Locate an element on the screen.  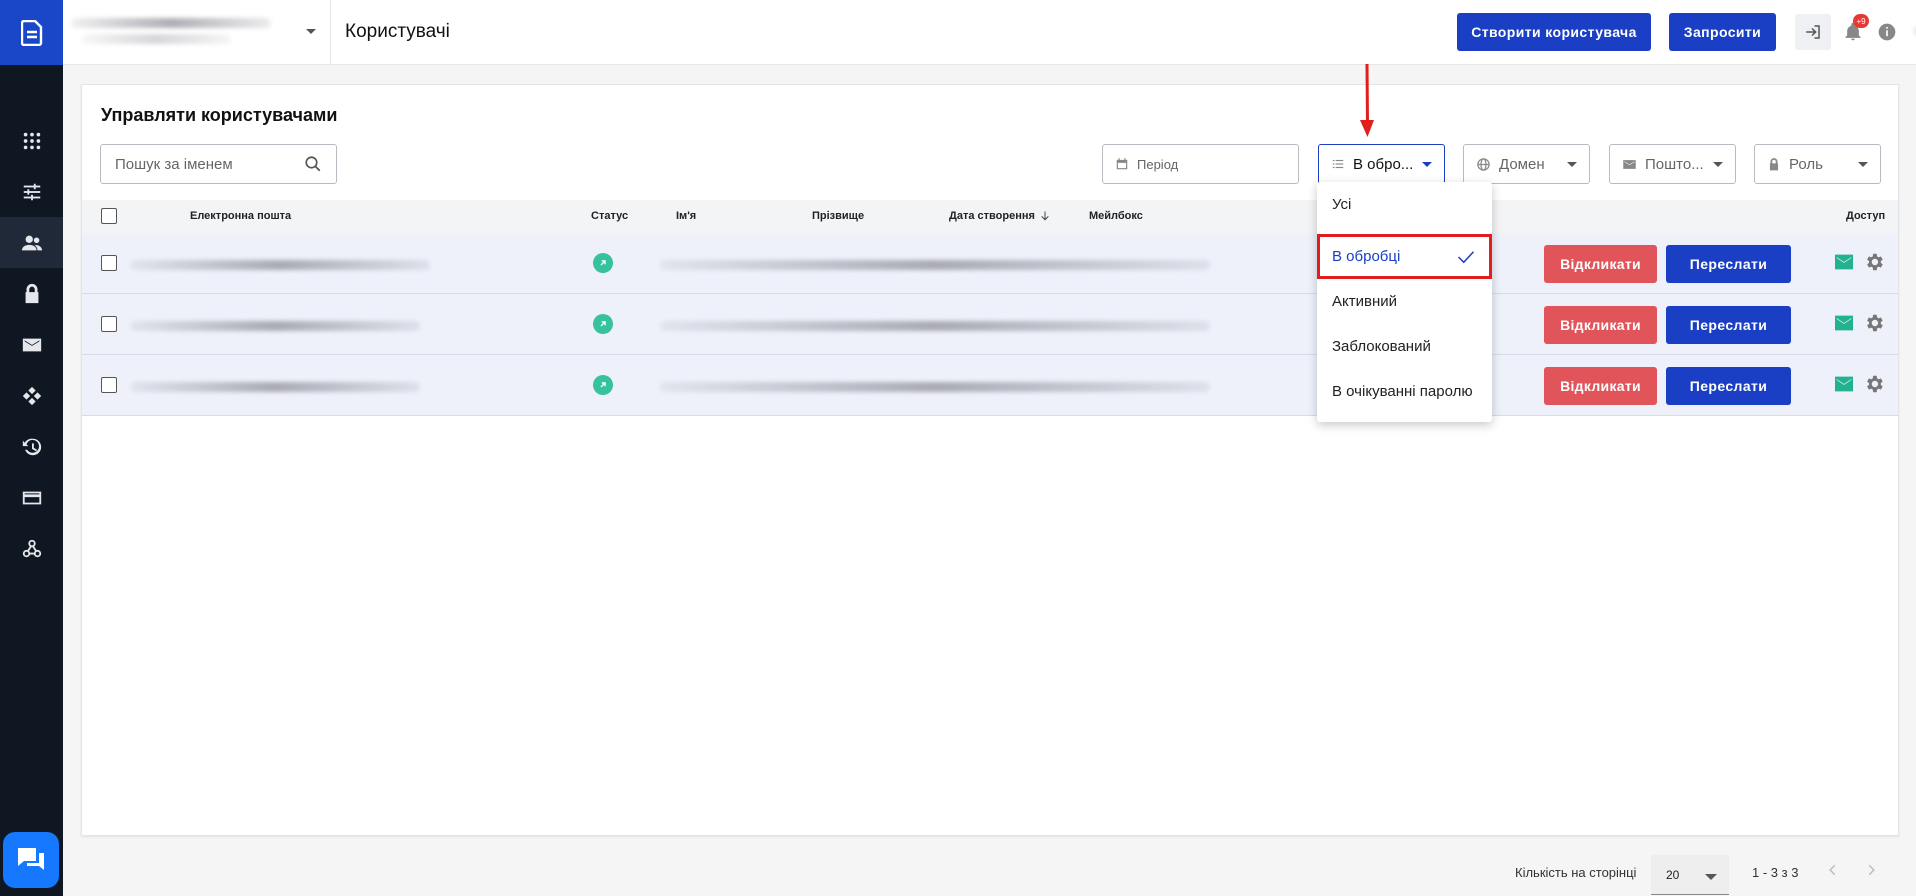
redacted-org-name-line is located at coordinates (156, 39).